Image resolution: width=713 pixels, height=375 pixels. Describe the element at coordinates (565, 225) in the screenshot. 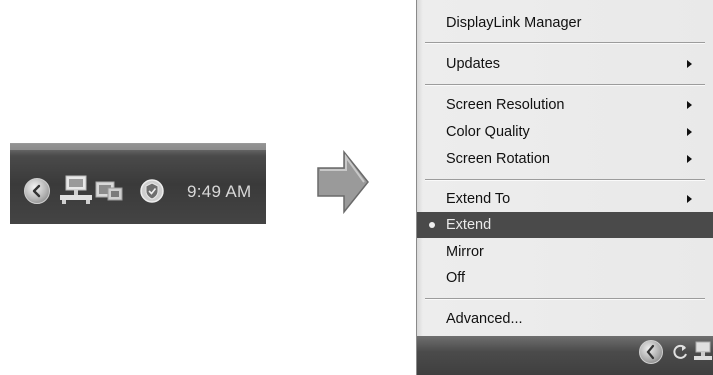

I see `menu-item-extend: Extend` at that location.